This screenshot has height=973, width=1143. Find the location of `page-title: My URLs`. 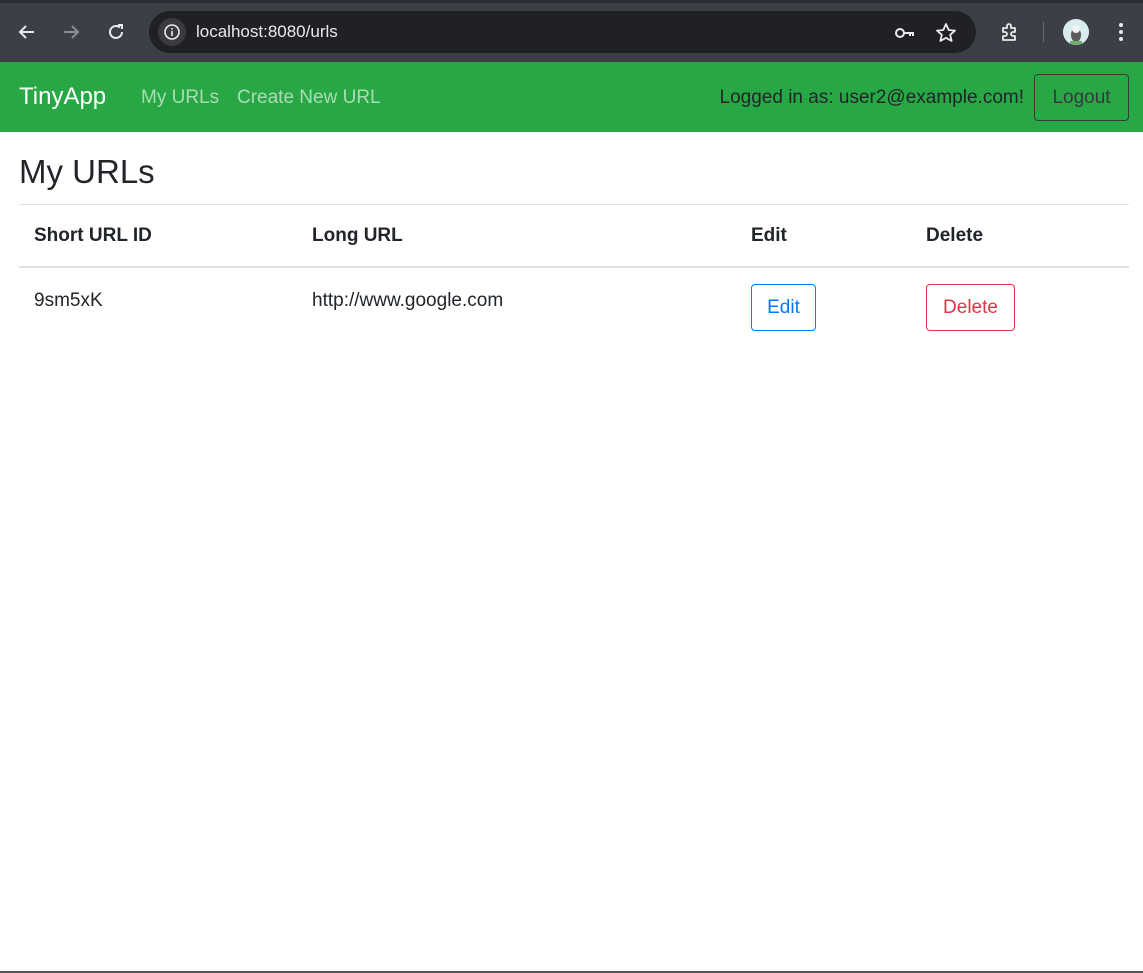

page-title: My URLs is located at coordinates (87, 171).